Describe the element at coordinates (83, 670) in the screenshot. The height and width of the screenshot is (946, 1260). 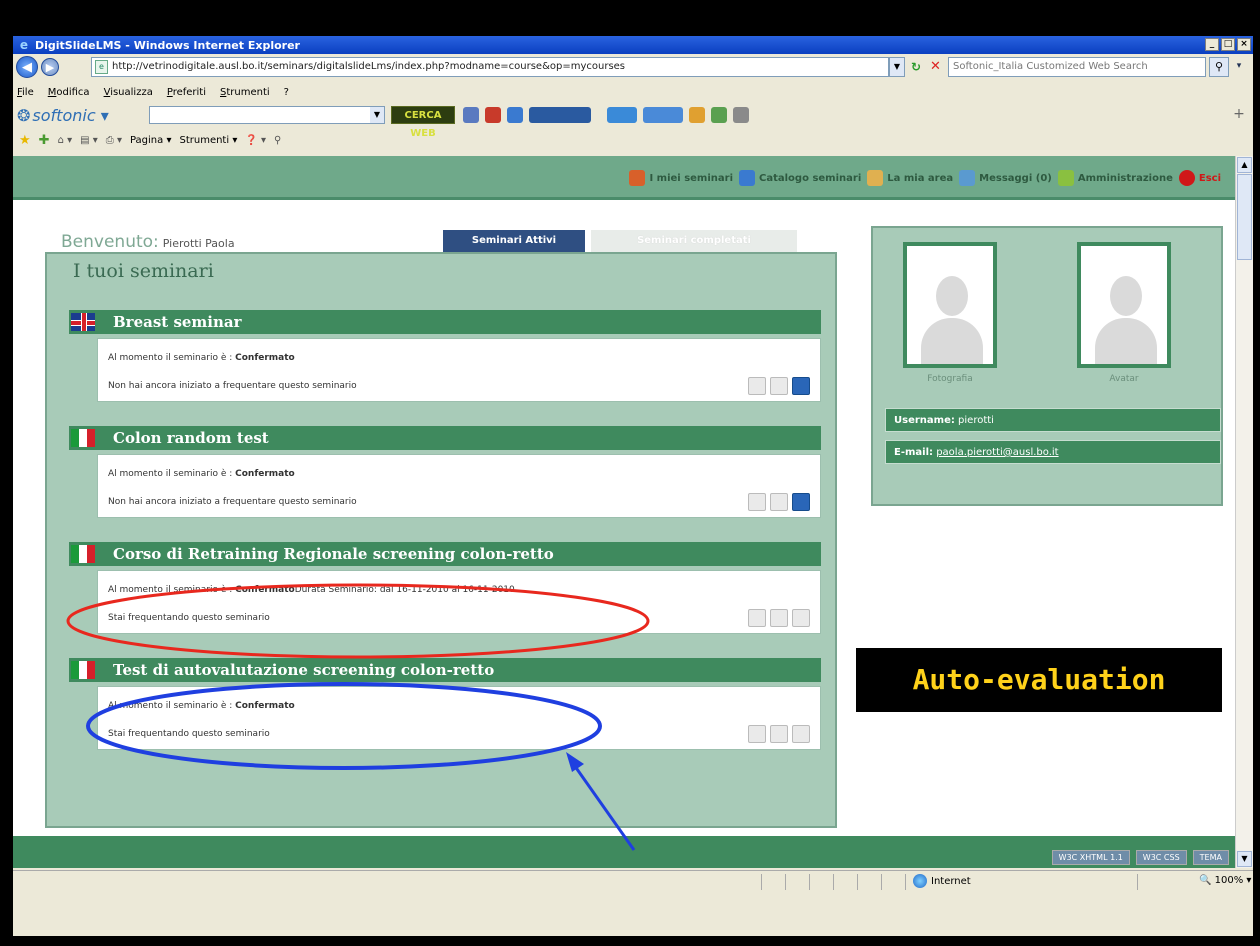
I see `italy-flag-icon` at that location.